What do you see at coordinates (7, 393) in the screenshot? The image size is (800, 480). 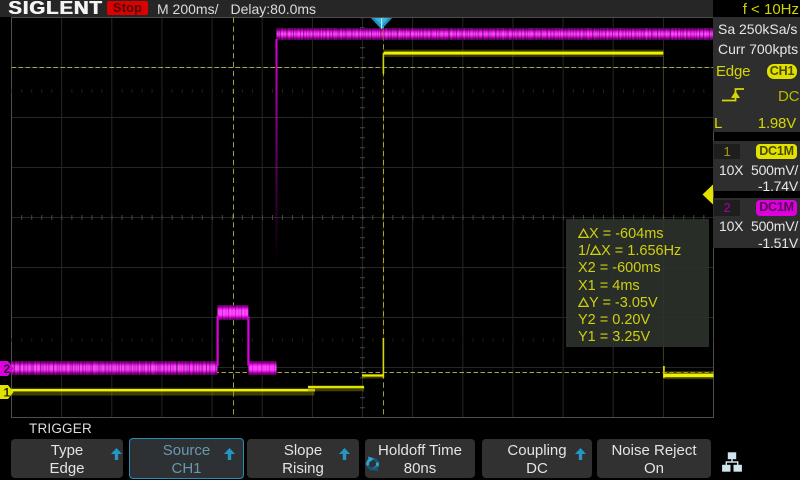 I see `svg-text: 1` at bounding box center [7, 393].